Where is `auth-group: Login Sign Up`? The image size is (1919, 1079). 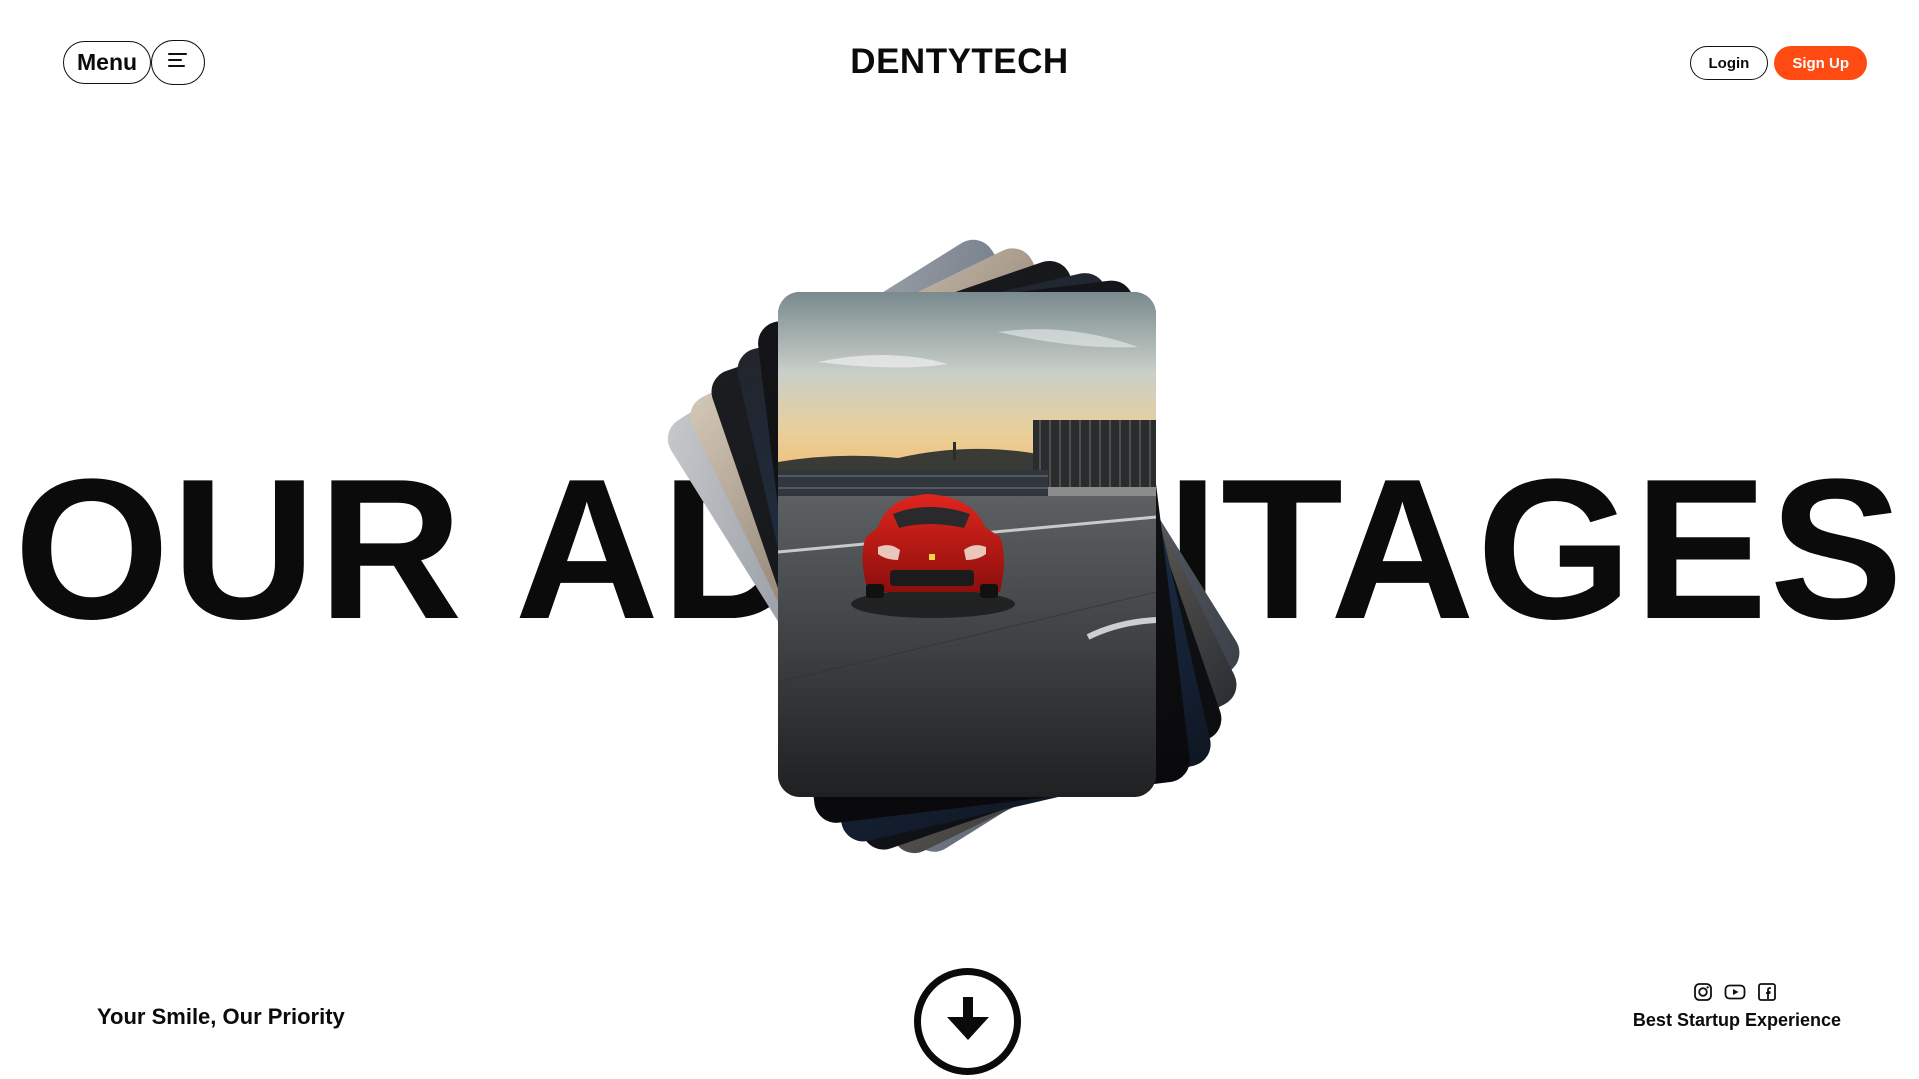
auth-group: Login Sign Up is located at coordinates (1778, 63).